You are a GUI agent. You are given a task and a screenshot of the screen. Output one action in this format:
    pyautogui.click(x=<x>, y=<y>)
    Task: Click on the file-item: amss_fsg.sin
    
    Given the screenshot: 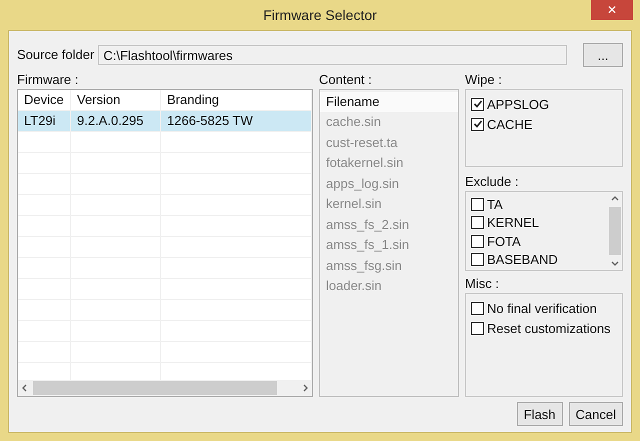 What is the action you would take?
    pyautogui.click(x=364, y=265)
    